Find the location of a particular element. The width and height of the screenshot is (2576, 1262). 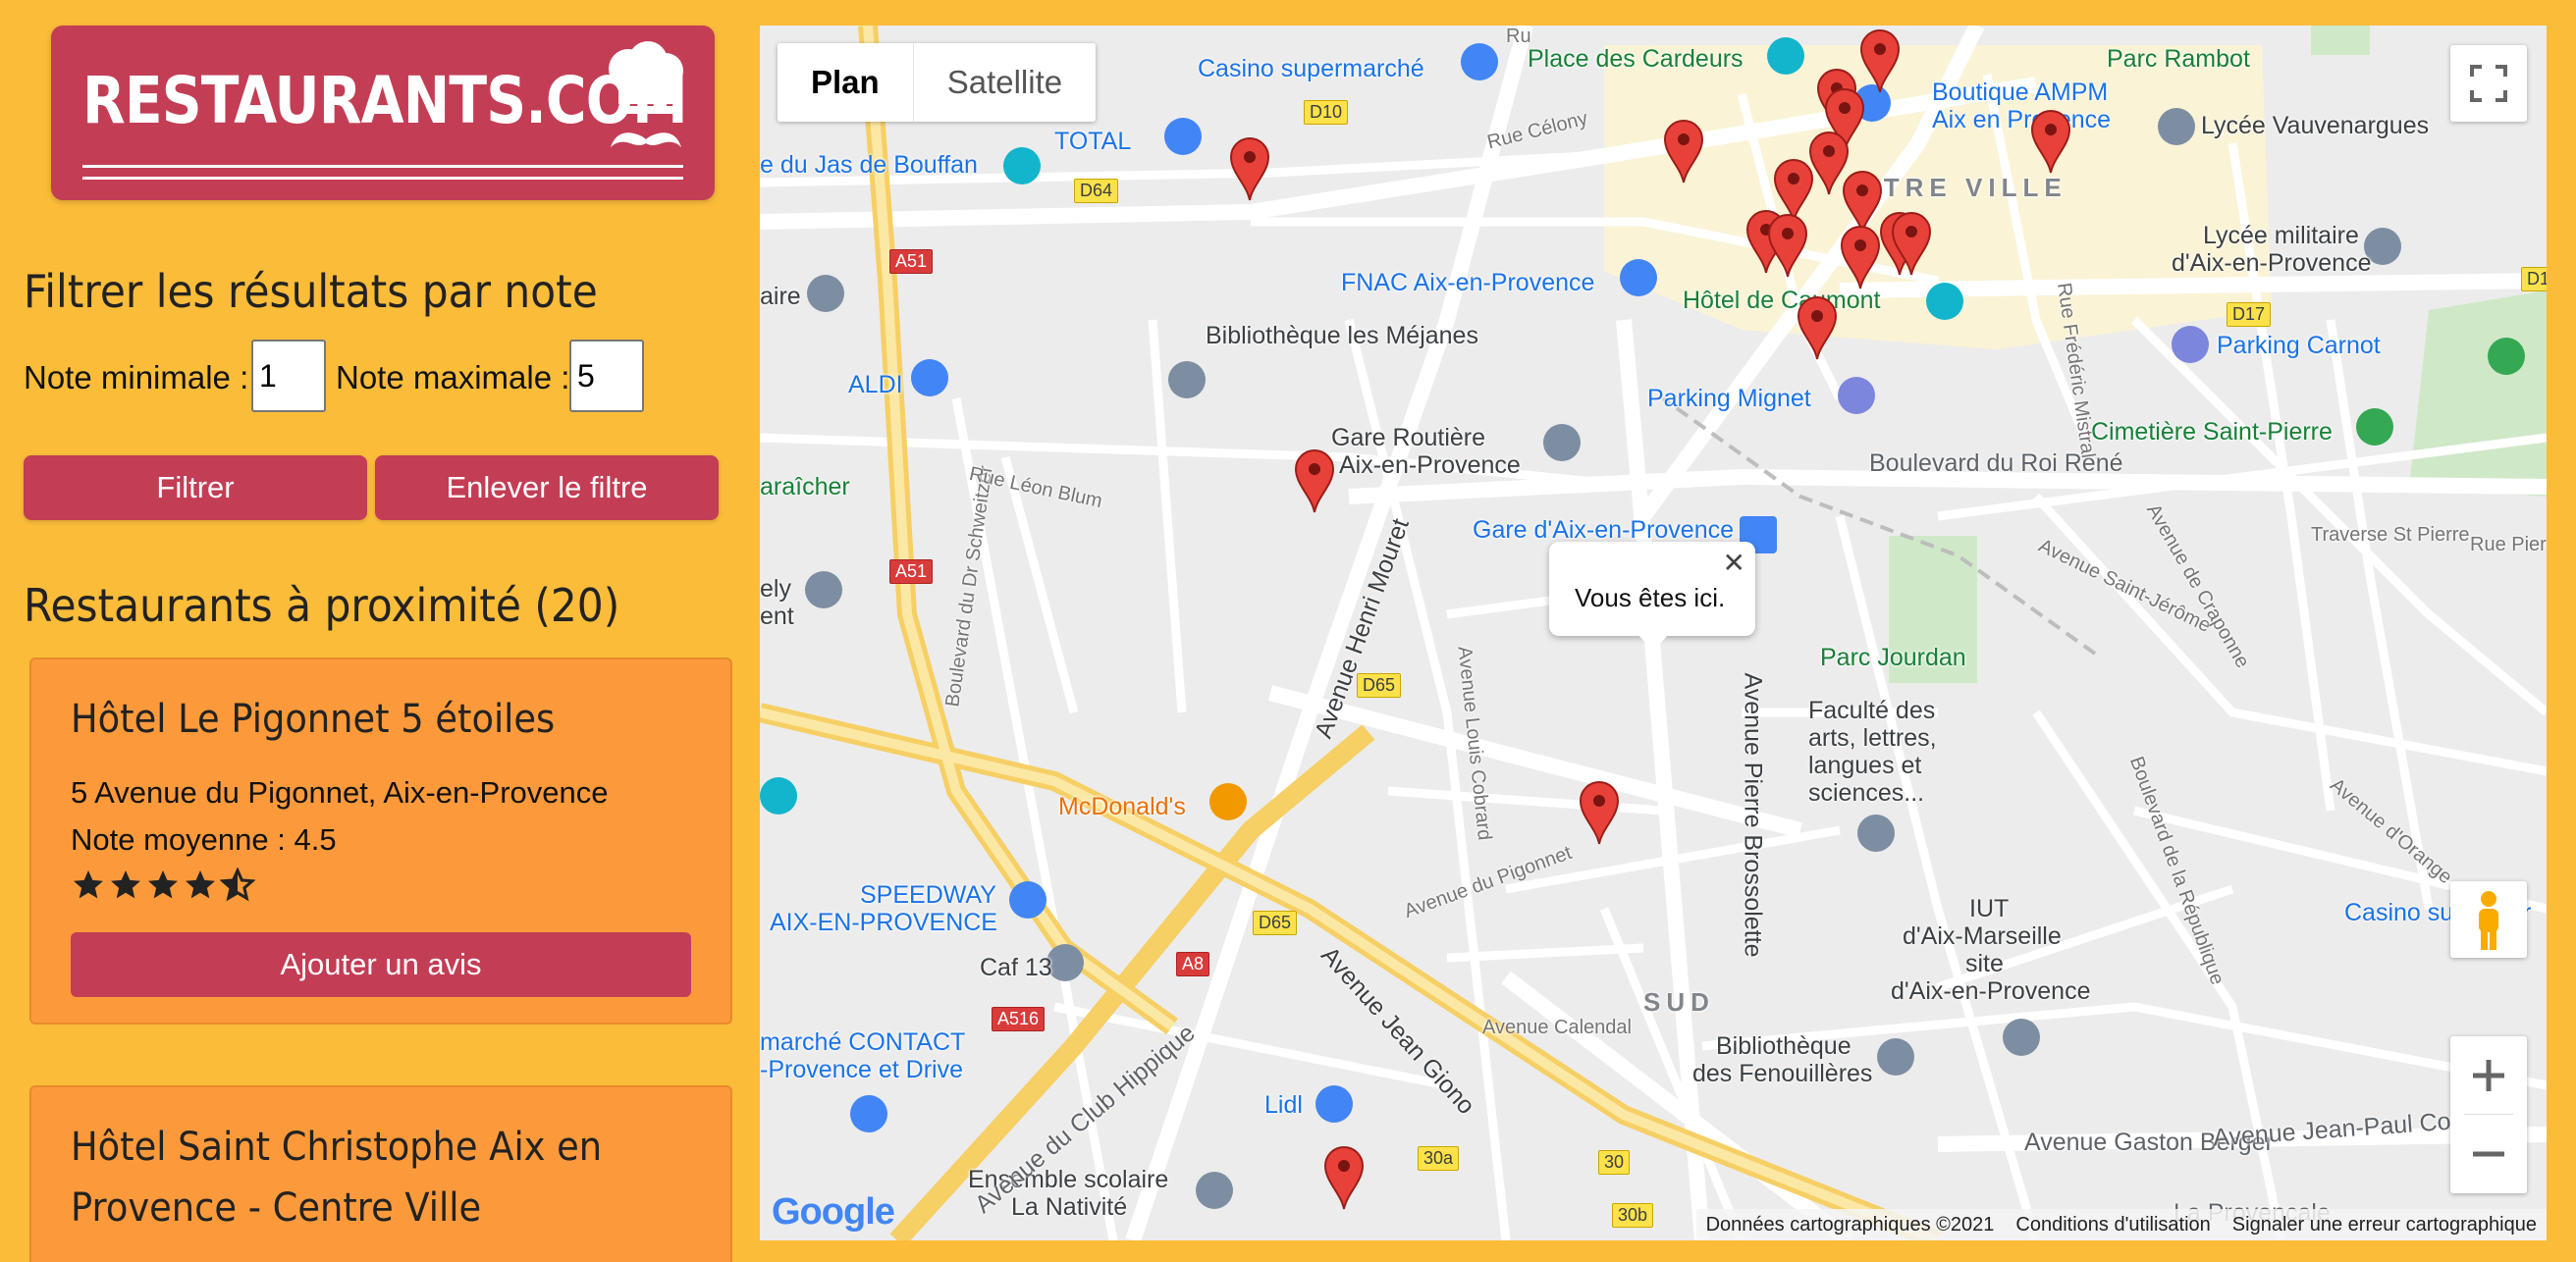

max-rating-label: Note maximale : is located at coordinates (453, 377).